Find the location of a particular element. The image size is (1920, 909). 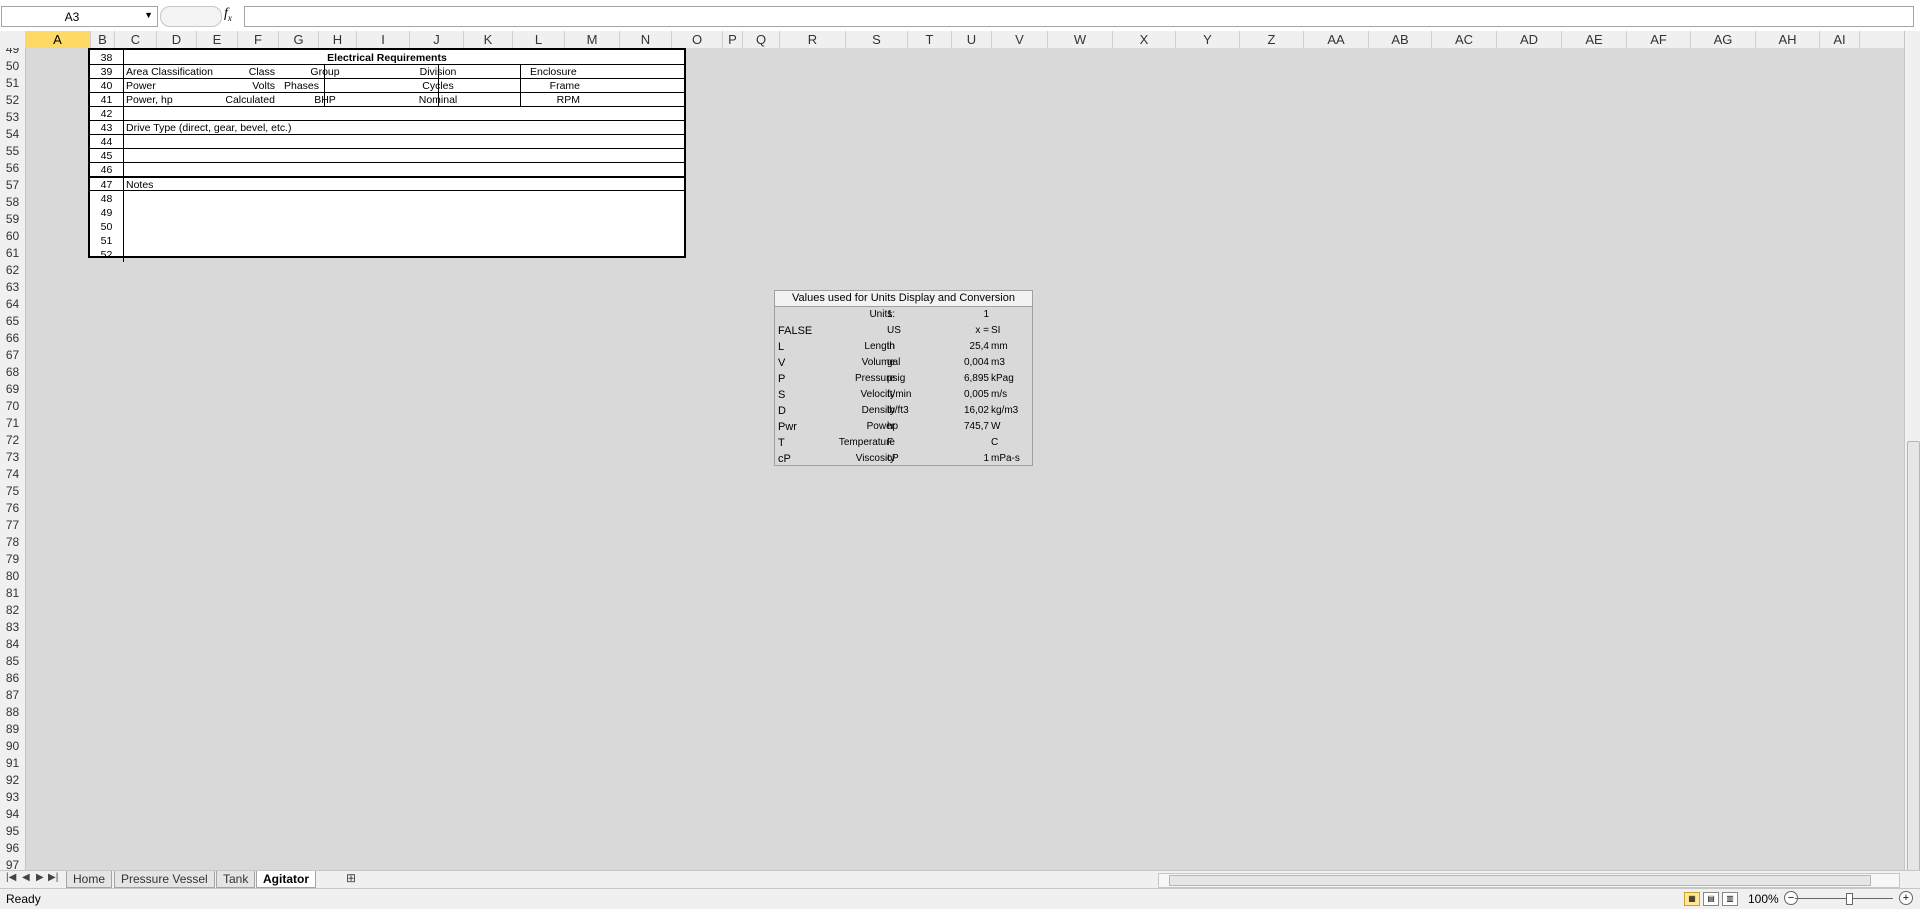

select-all-corner is located at coordinates (13, 39).